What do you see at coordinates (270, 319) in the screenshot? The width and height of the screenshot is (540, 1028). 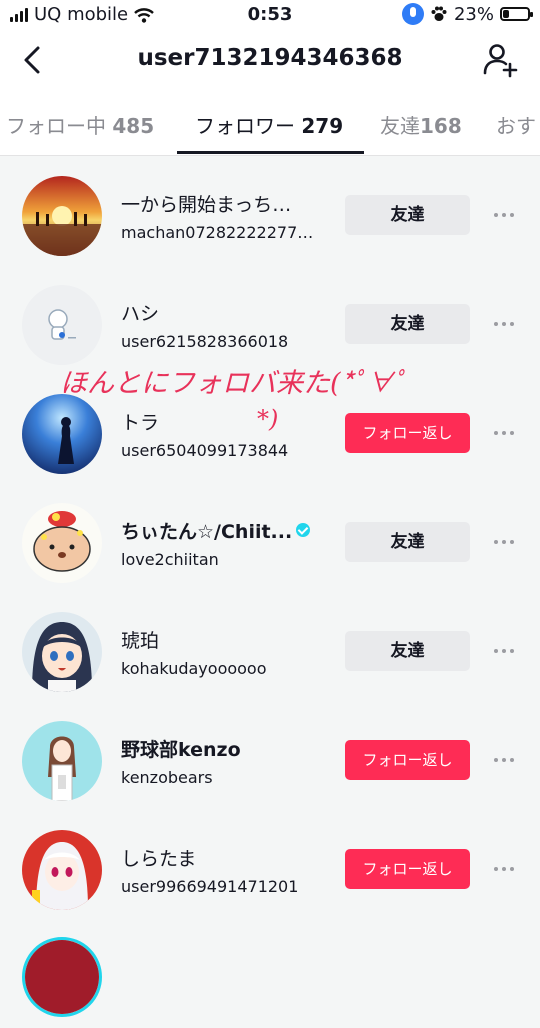 I see `list-item: ハシ user6215828366018 友達` at bounding box center [270, 319].